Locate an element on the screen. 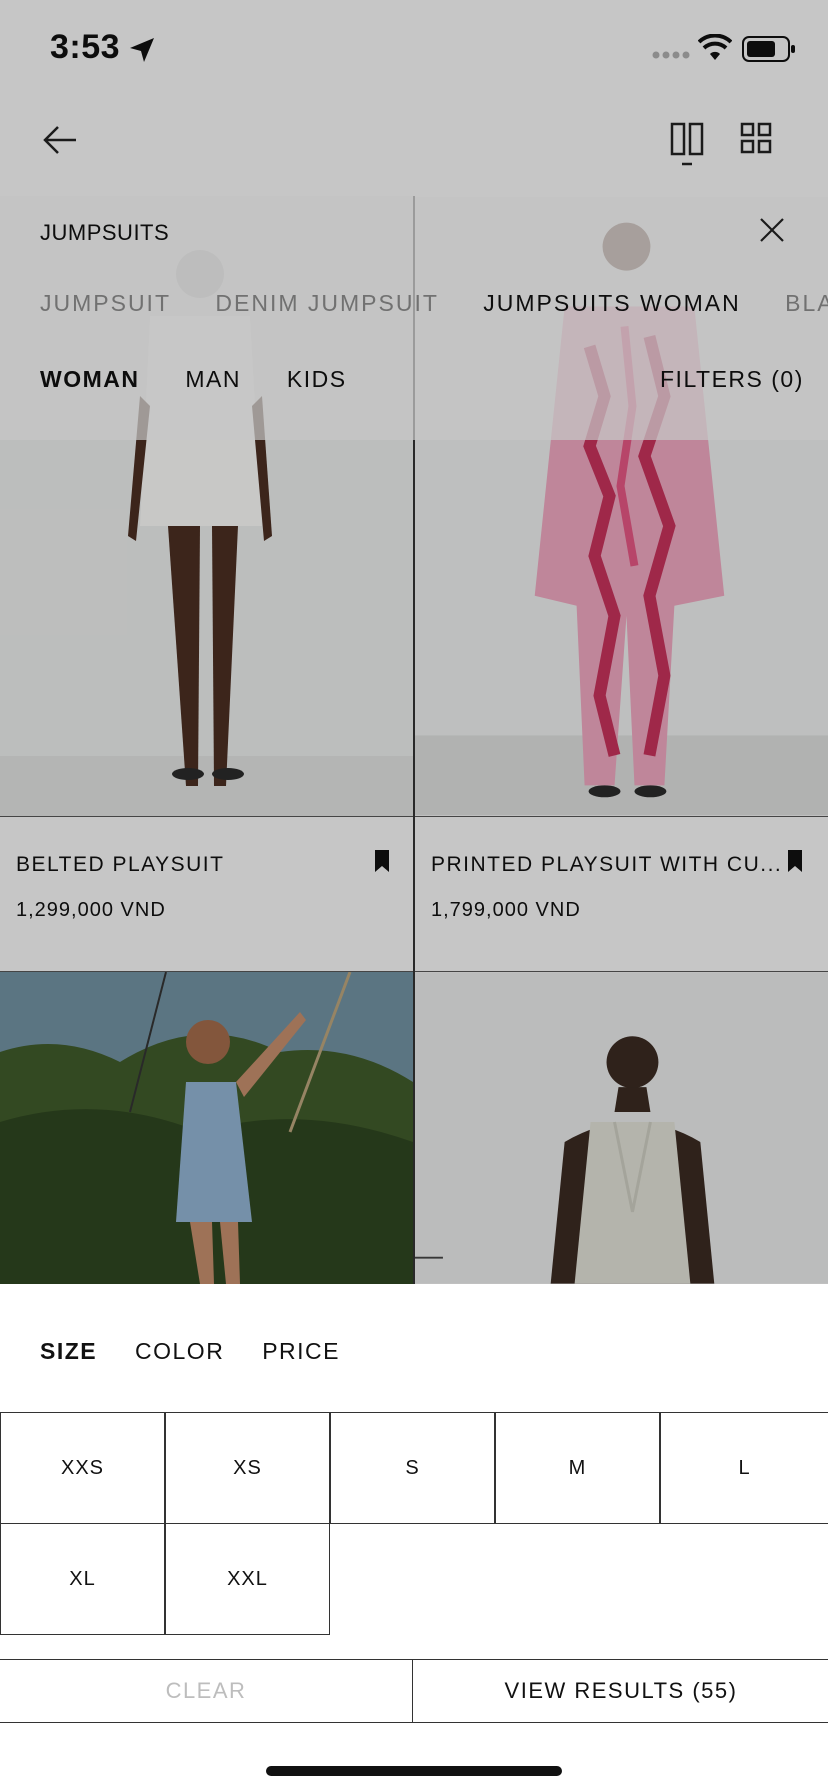  view-results-button: VIEW RESULTS (55) is located at coordinates (621, 1691).